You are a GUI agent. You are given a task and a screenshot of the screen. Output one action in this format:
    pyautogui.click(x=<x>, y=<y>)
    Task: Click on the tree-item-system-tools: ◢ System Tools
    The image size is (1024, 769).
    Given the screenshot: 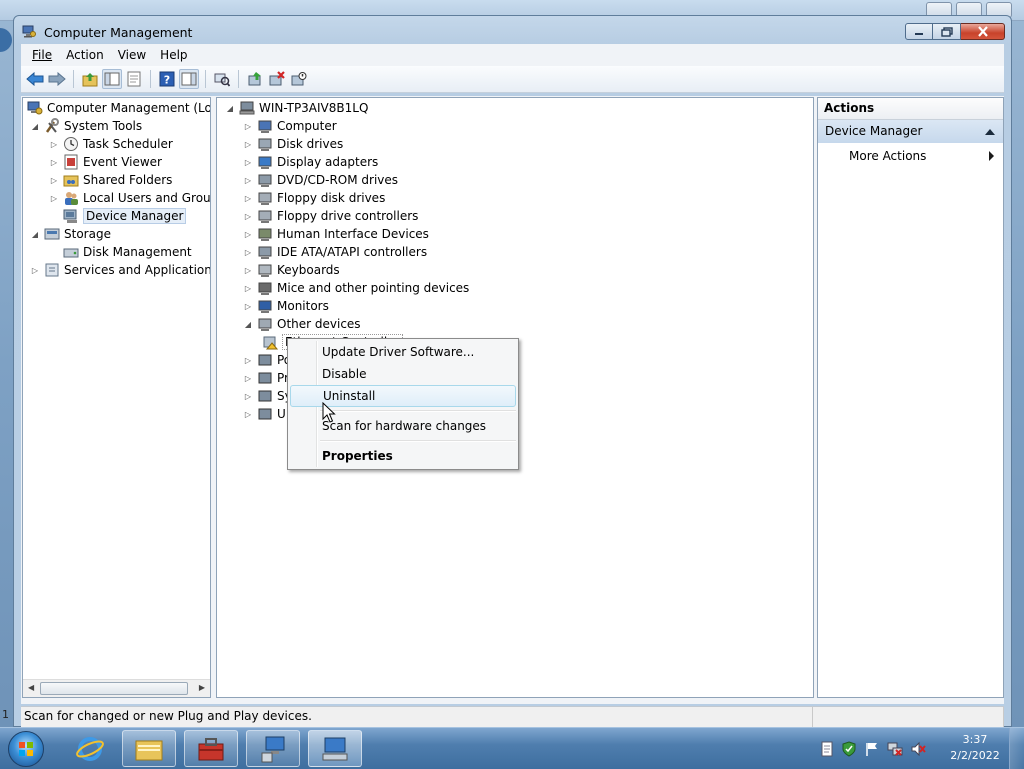 What is the action you would take?
    pyautogui.click(x=86, y=126)
    